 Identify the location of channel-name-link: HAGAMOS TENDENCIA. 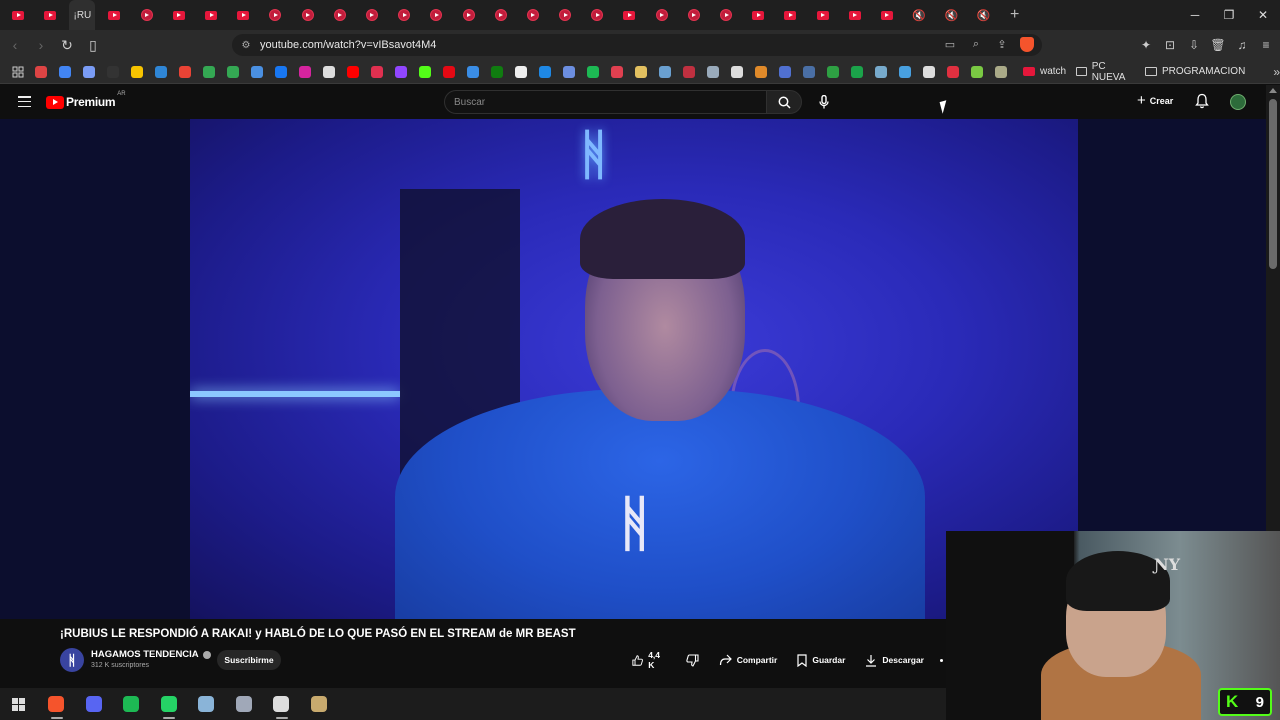
(151, 654).